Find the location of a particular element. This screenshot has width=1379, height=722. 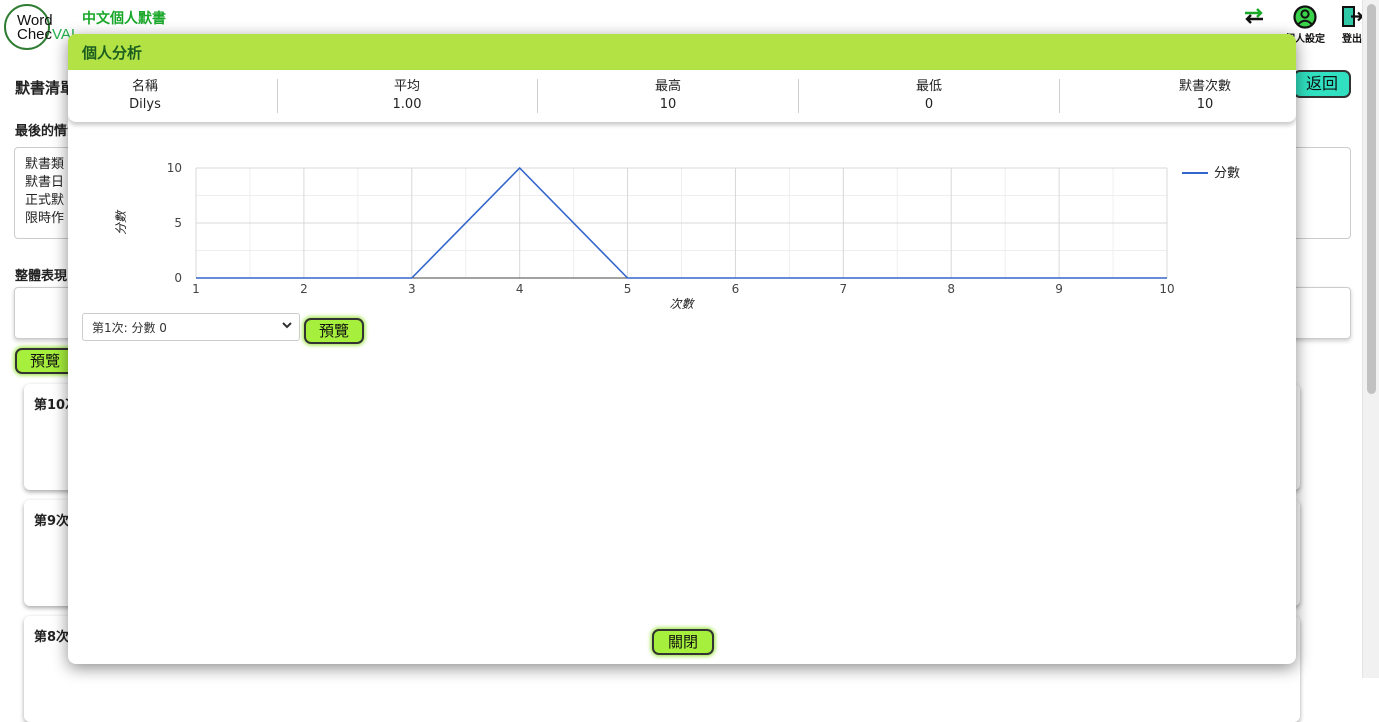

chevron-down-icon is located at coordinates (287, 326).